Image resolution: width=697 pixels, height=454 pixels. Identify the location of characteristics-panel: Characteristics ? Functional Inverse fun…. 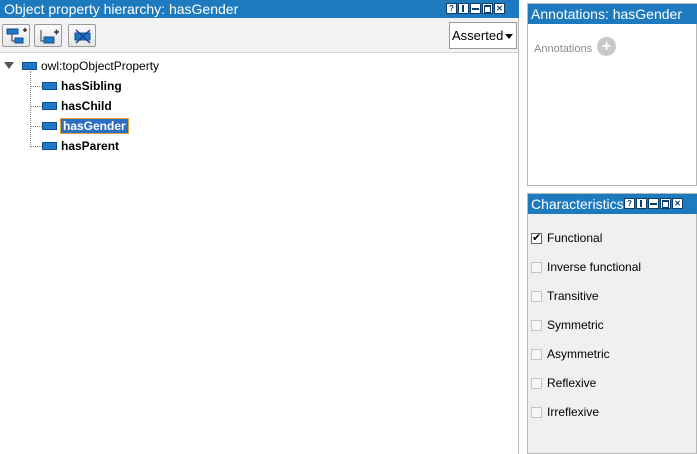
(612, 323).